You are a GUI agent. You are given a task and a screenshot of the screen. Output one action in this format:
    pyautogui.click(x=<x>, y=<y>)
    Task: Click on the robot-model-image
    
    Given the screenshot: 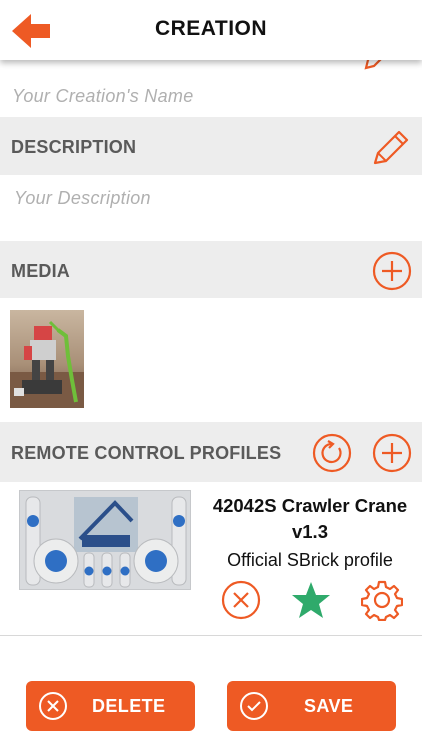 What is the action you would take?
    pyautogui.click(x=47, y=364)
    